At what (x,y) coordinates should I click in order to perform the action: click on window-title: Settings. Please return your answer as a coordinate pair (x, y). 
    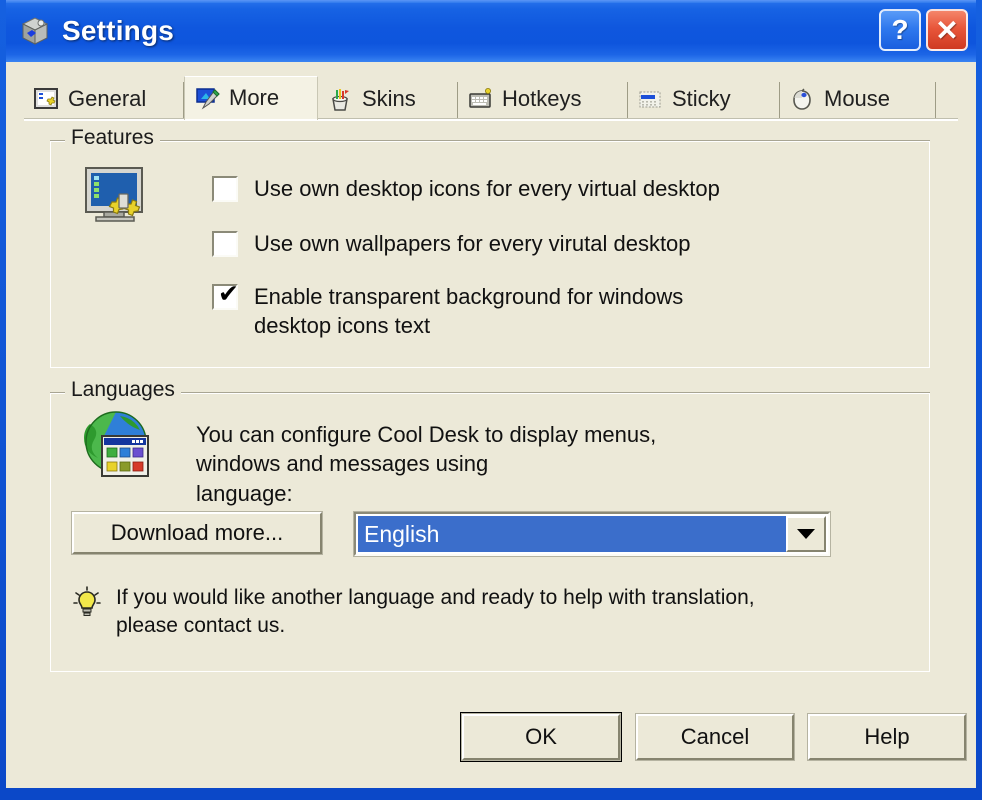
    Looking at the image, I should click on (118, 30).